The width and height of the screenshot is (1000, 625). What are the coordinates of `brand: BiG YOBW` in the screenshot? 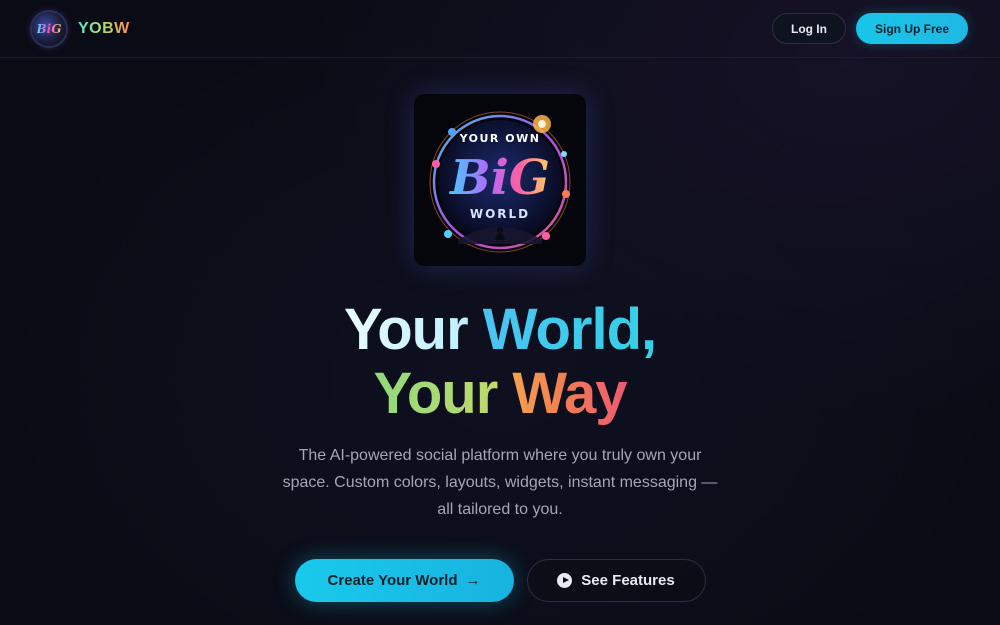 It's located at (81, 28).